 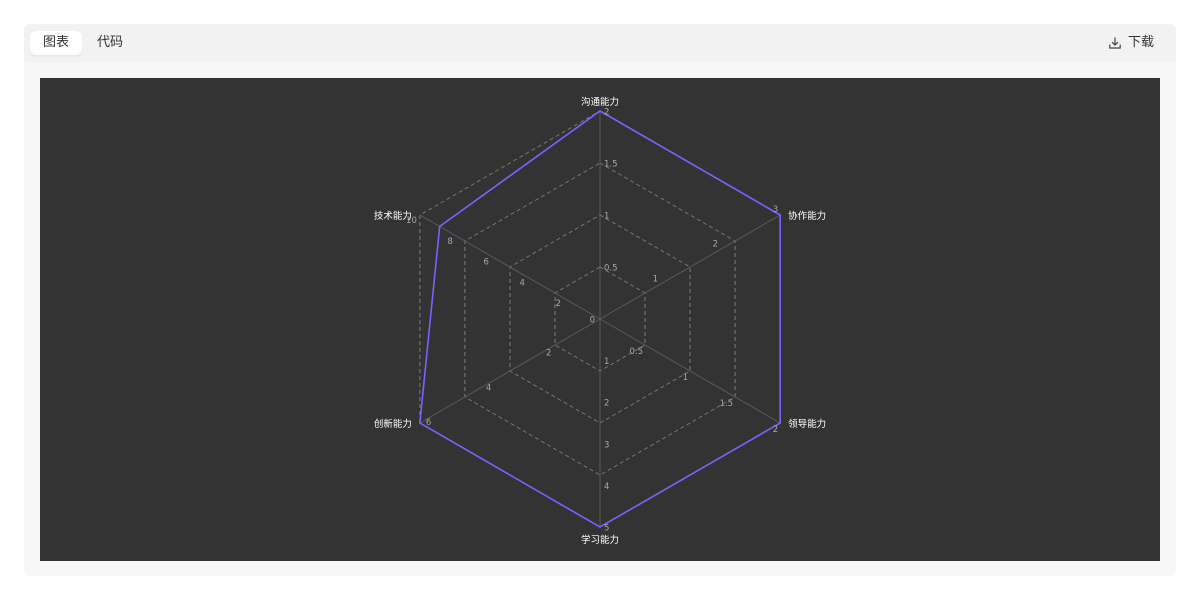 I want to click on tab-chart: 图表, so click(x=56, y=43).